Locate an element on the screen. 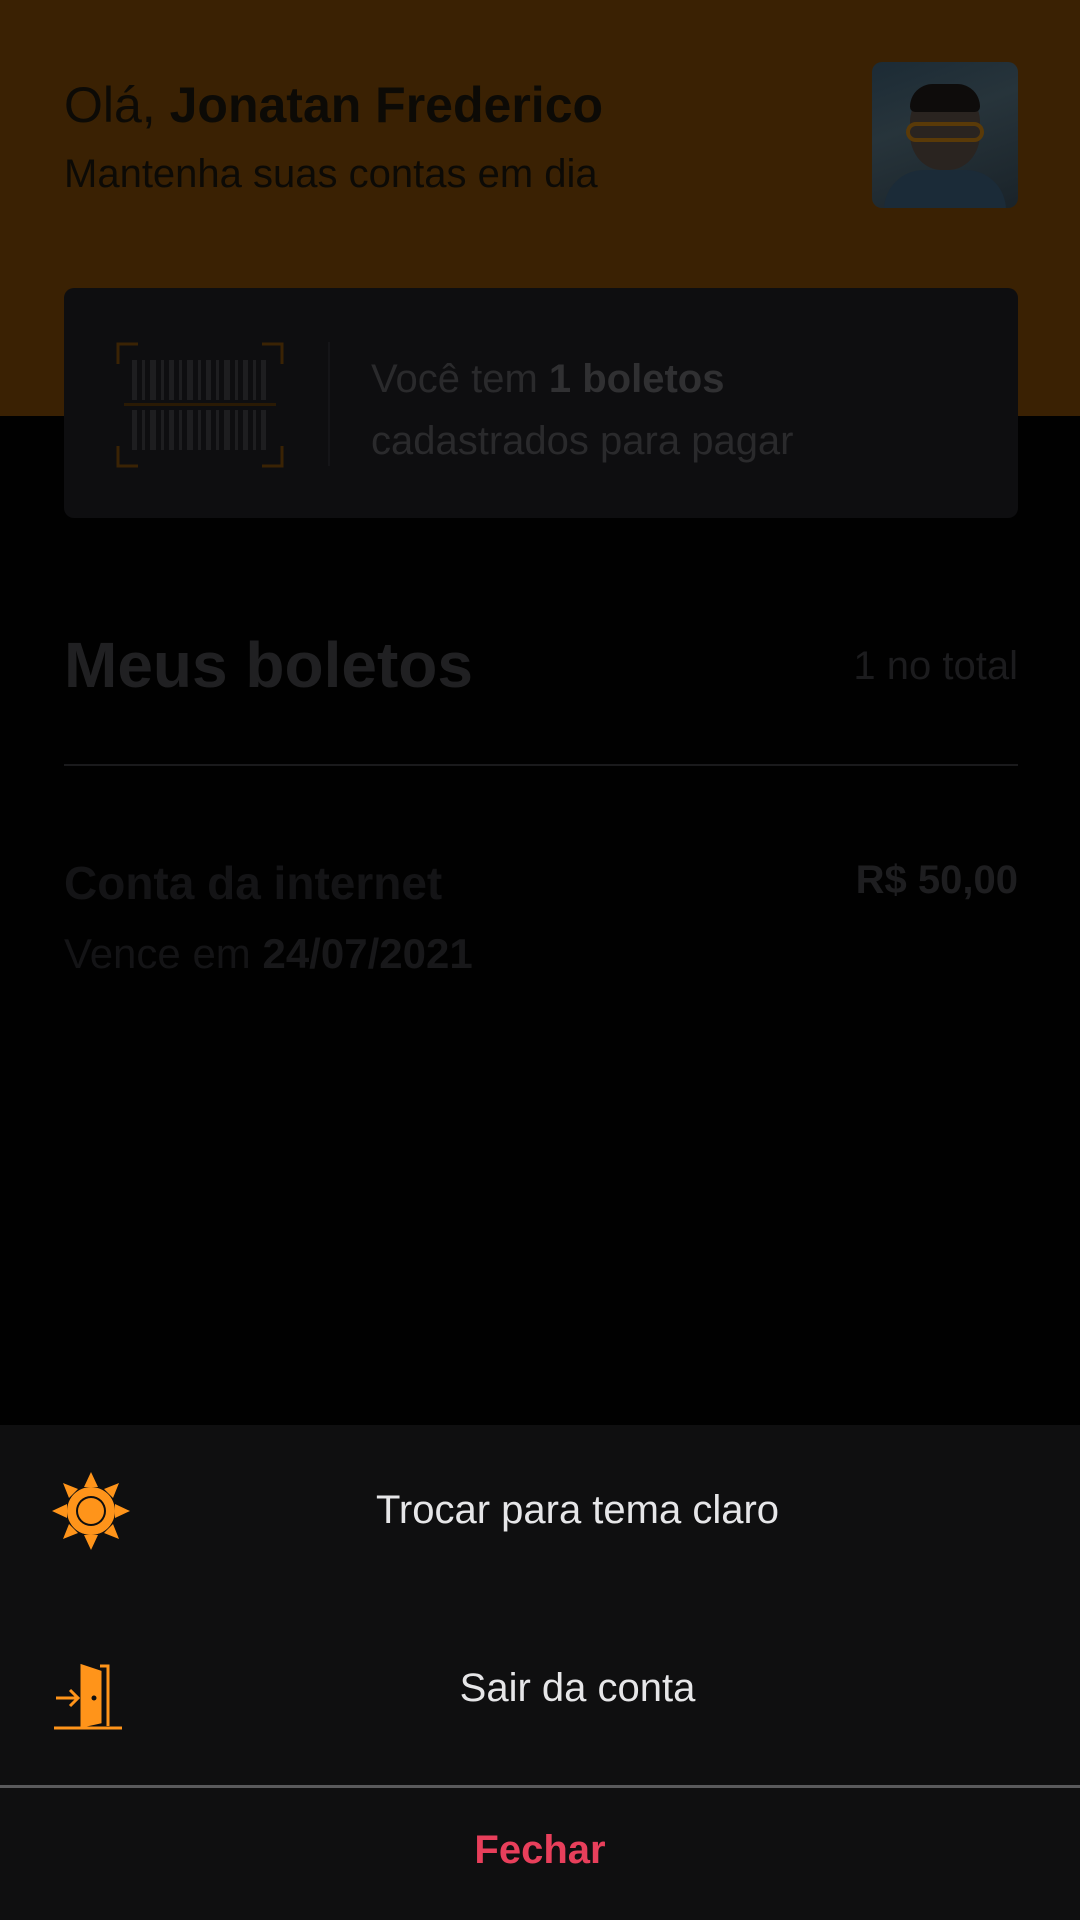 Image resolution: width=1080 pixels, height=1920 pixels. switch-theme-button: Trocar para tema claro is located at coordinates (540, 1517).